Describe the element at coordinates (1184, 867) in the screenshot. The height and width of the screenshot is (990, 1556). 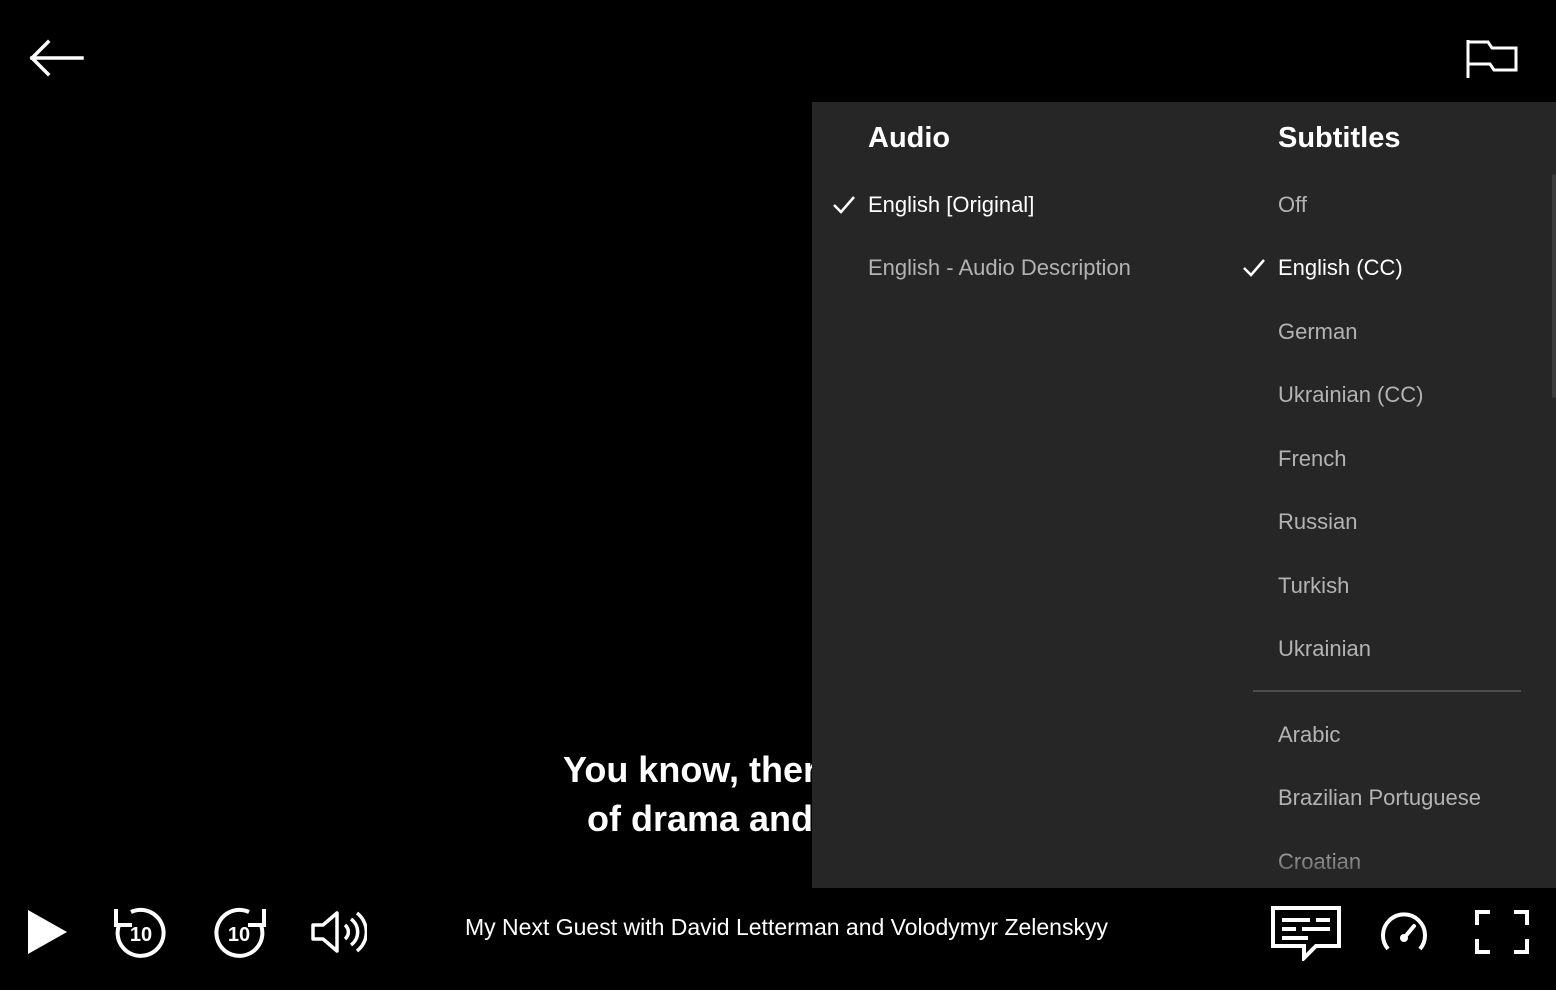
I see `panel-fade` at that location.